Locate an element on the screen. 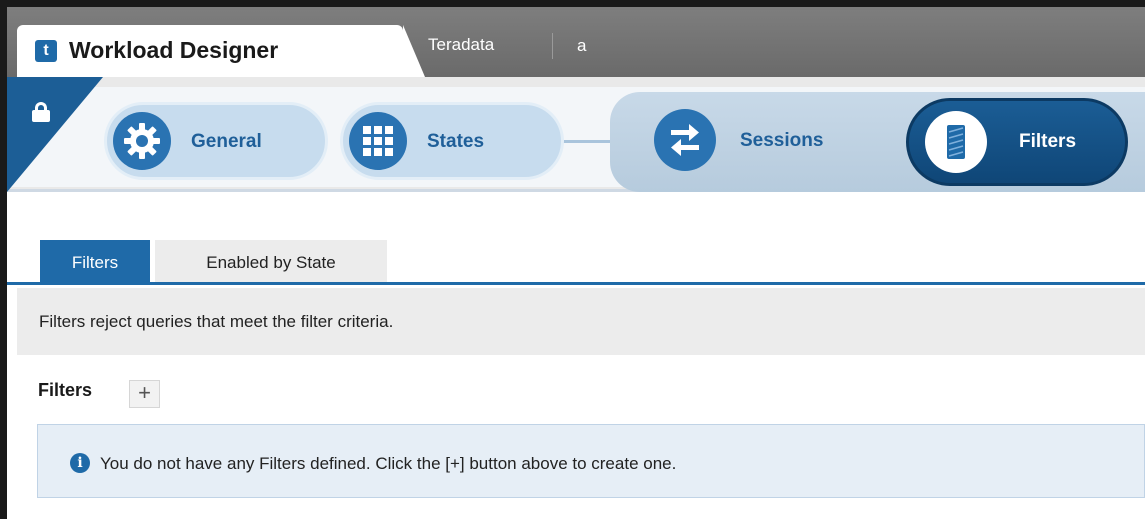 This screenshot has height=519, width=1145. transfer-arrows-icon is located at coordinates (685, 140).